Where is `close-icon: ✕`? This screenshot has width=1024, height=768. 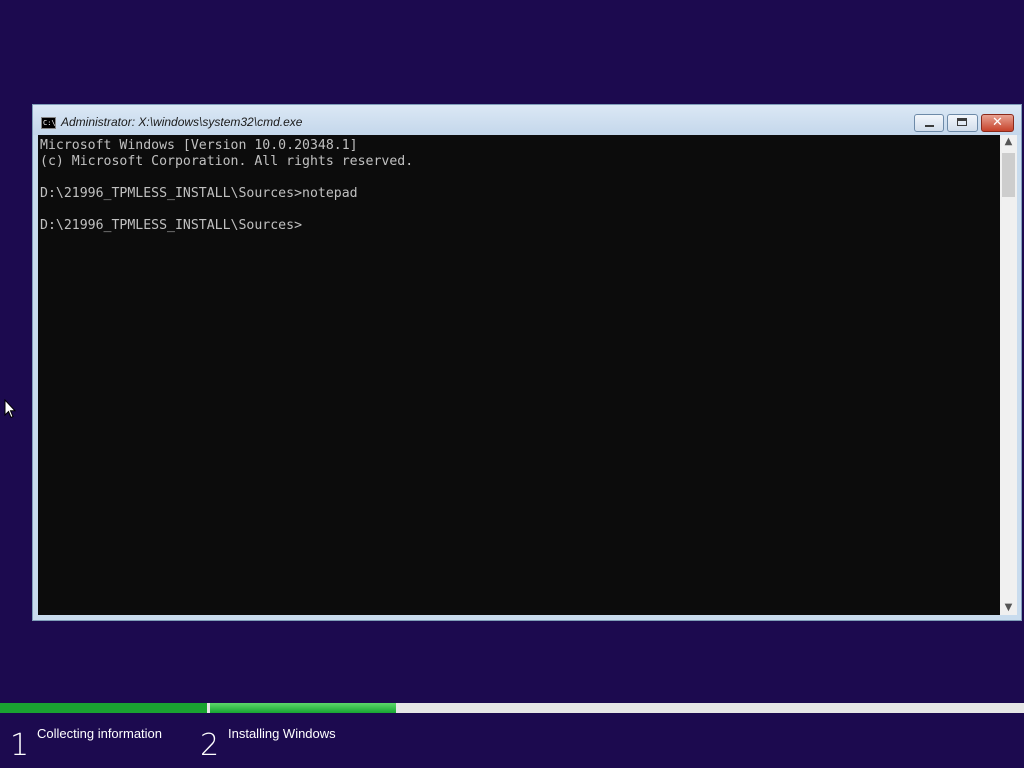 close-icon: ✕ is located at coordinates (997, 122).